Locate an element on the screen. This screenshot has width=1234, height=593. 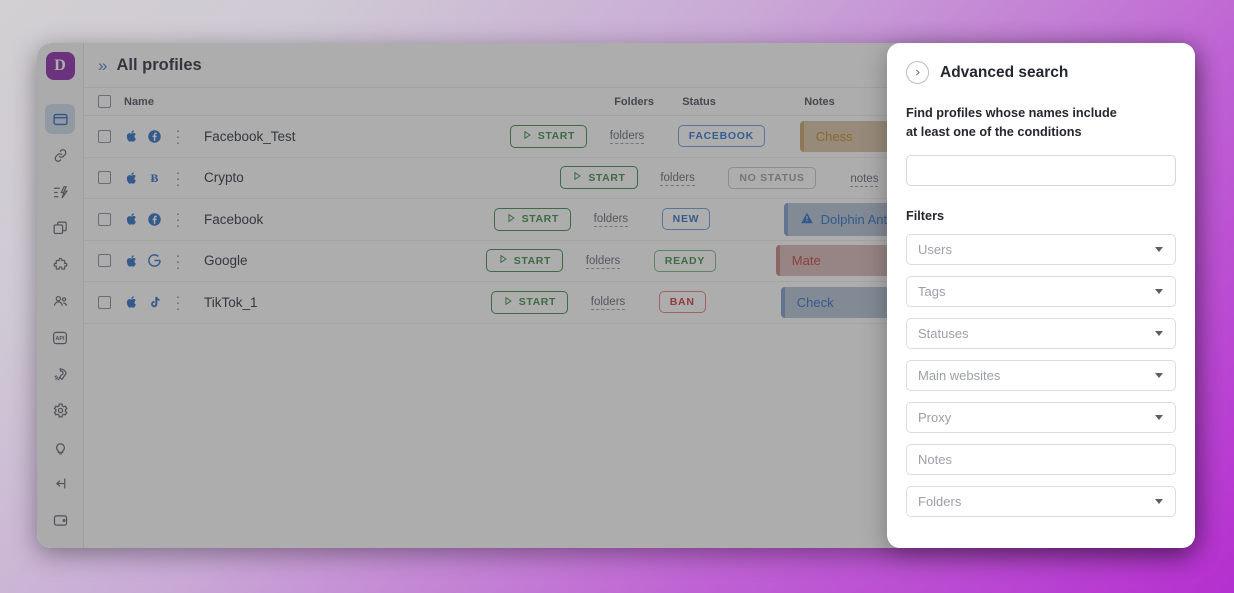
automation-bolt-icon is located at coordinates (60, 192).